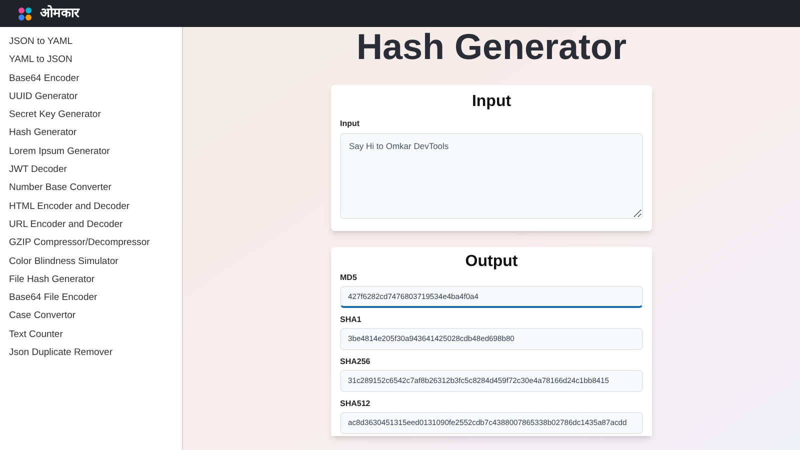 This screenshot has height=450, width=800. What do you see at coordinates (91, 152) in the screenshot?
I see `sidebar-link: Lorem Ipsum Generator` at bounding box center [91, 152].